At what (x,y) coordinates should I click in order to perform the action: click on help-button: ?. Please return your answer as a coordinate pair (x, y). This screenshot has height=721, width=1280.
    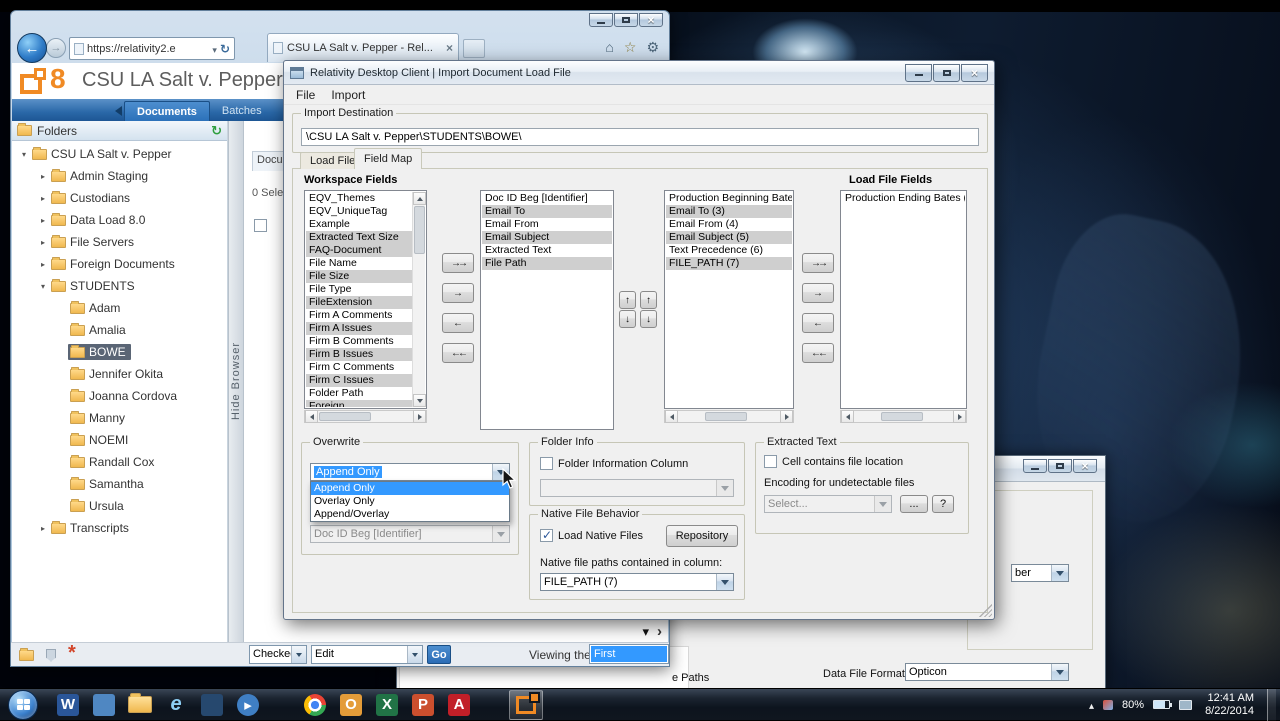
    Looking at the image, I should click on (943, 504).